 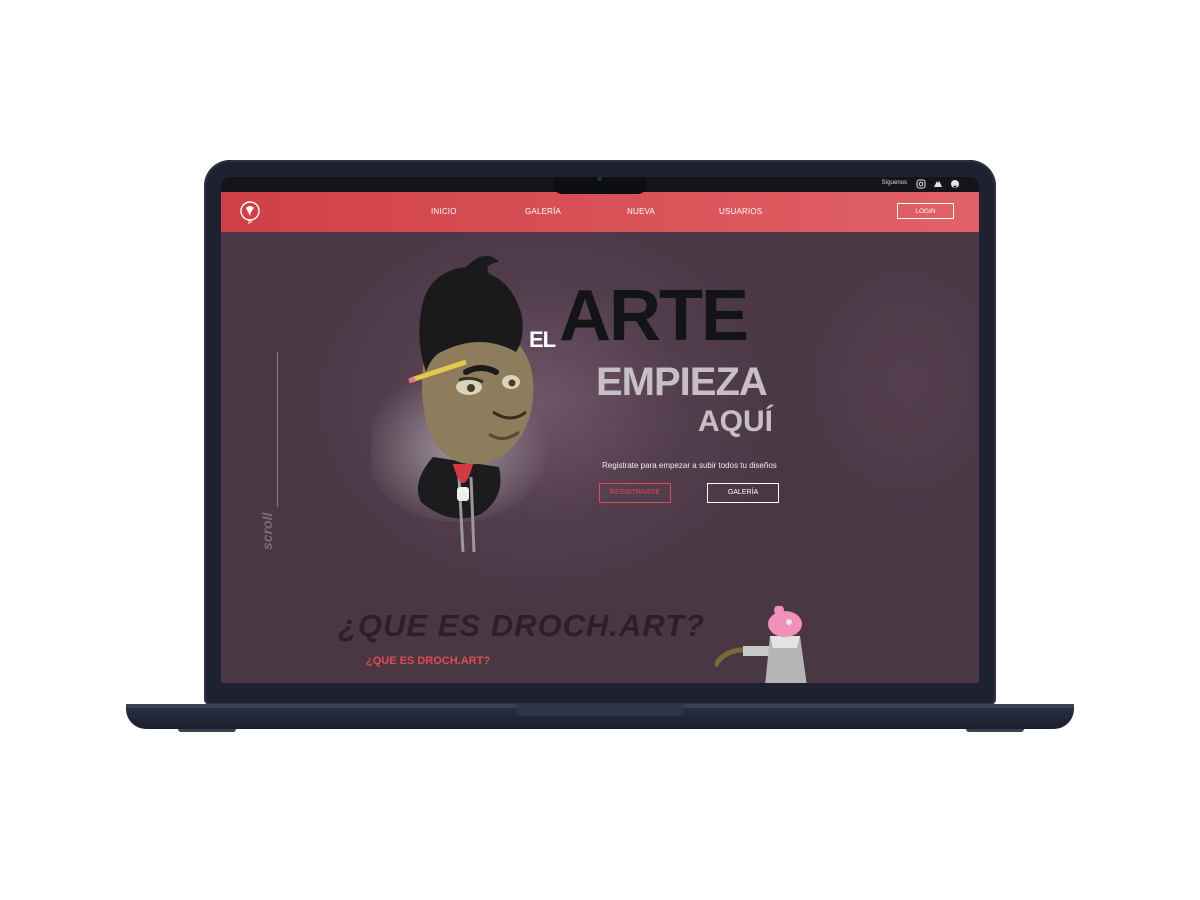 What do you see at coordinates (995, 730) in the screenshot?
I see `laptop-foot-right` at bounding box center [995, 730].